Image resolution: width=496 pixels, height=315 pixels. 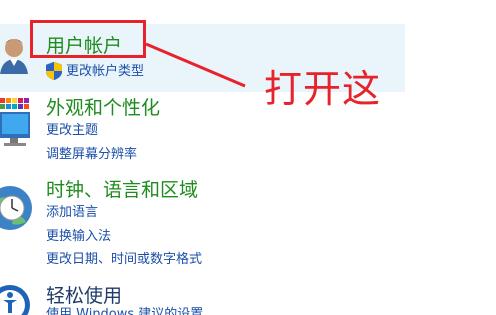 What do you see at coordinates (195, 65) in the screenshot?
I see `annotation-arrow-line` at bounding box center [195, 65].